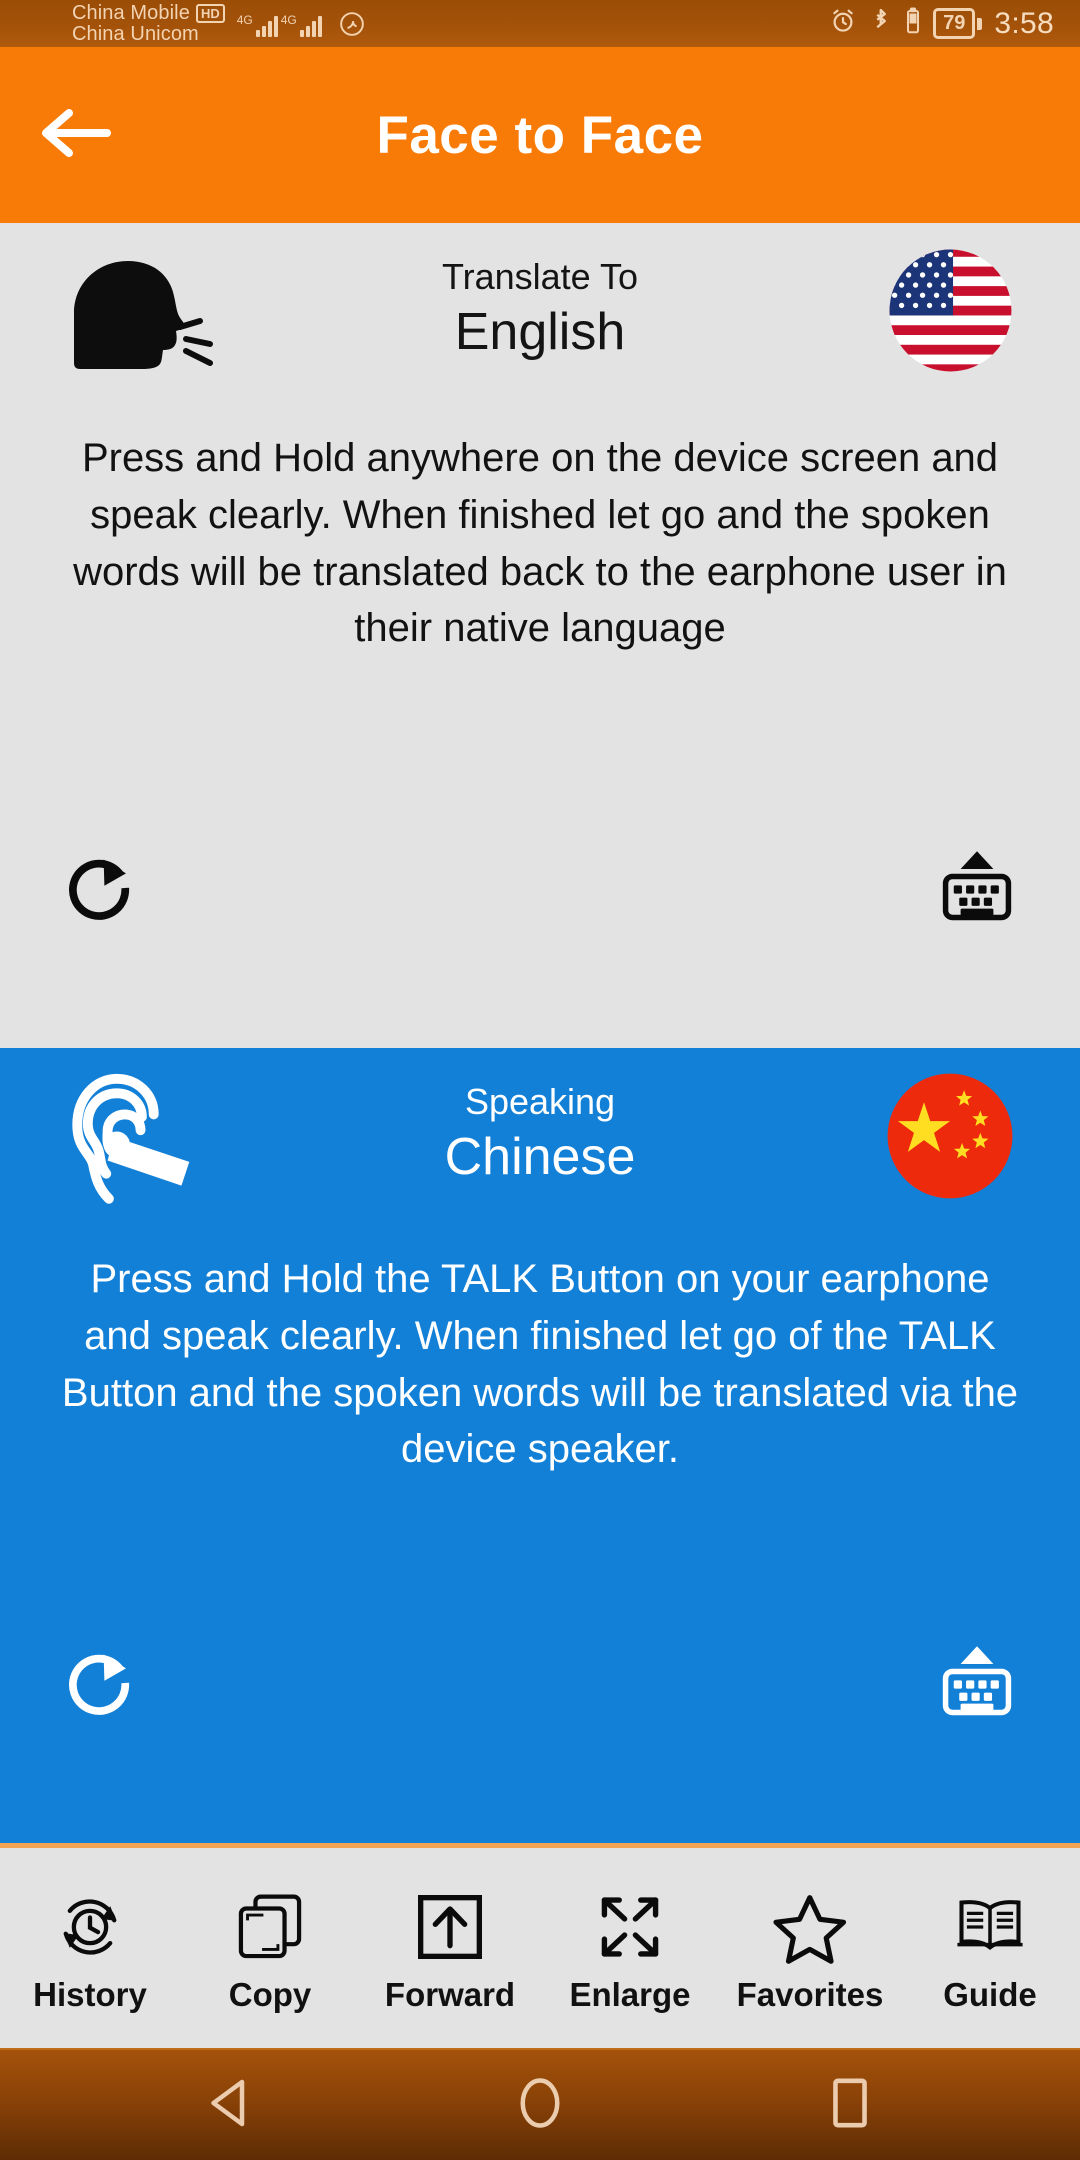 Image resolution: width=1080 pixels, height=2160 pixels. Describe the element at coordinates (266, 25) in the screenshot. I see `signal-bars-1-icon` at that location.